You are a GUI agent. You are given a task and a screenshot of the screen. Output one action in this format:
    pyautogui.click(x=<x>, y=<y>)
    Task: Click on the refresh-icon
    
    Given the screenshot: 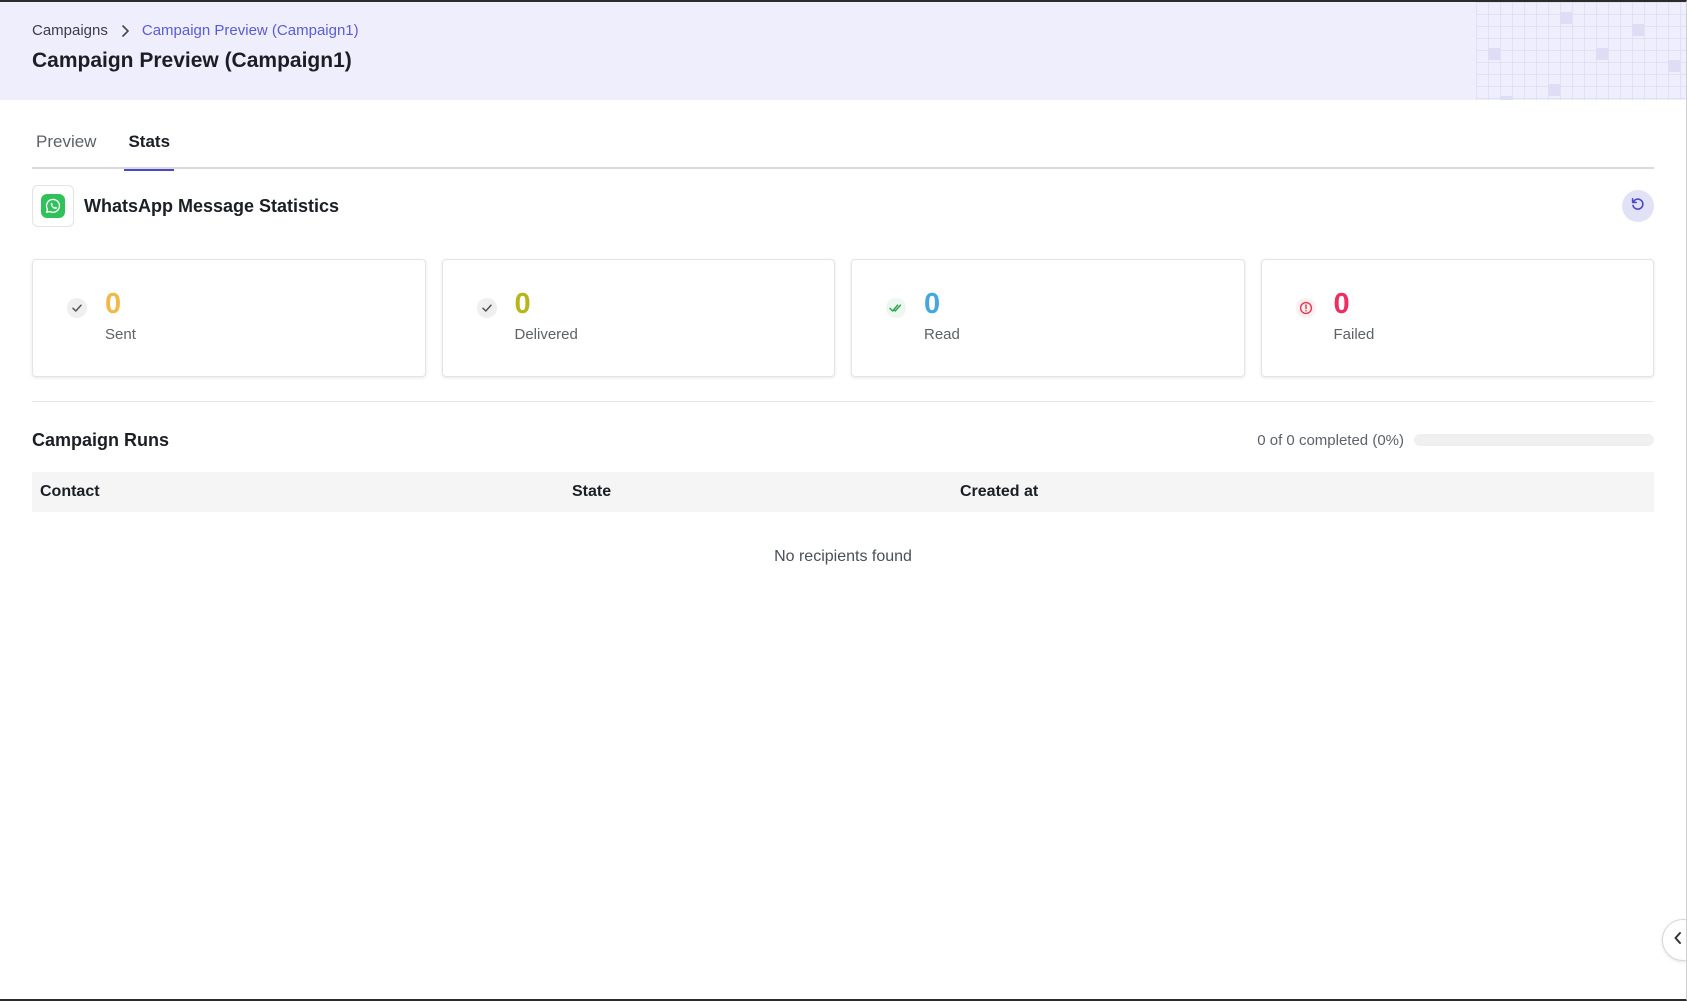 What is the action you would take?
    pyautogui.click(x=1638, y=206)
    